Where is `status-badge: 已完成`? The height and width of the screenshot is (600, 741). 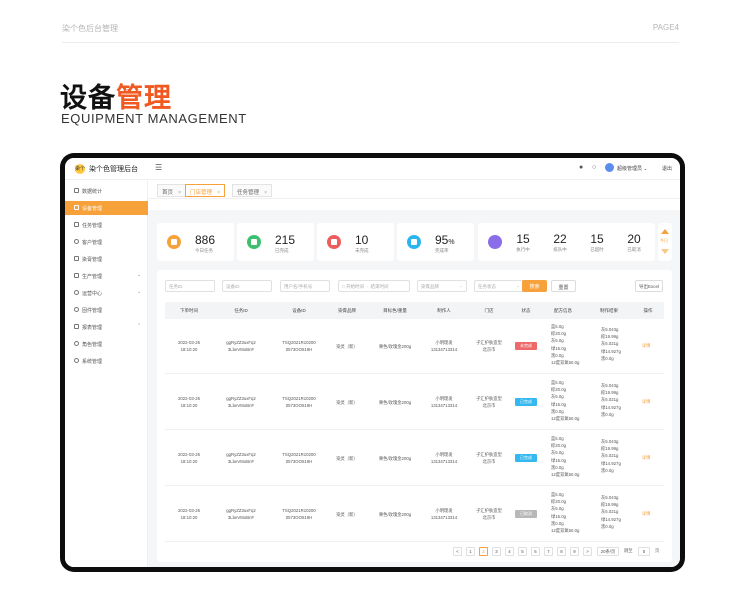 status-badge: 已完成 is located at coordinates (526, 458).